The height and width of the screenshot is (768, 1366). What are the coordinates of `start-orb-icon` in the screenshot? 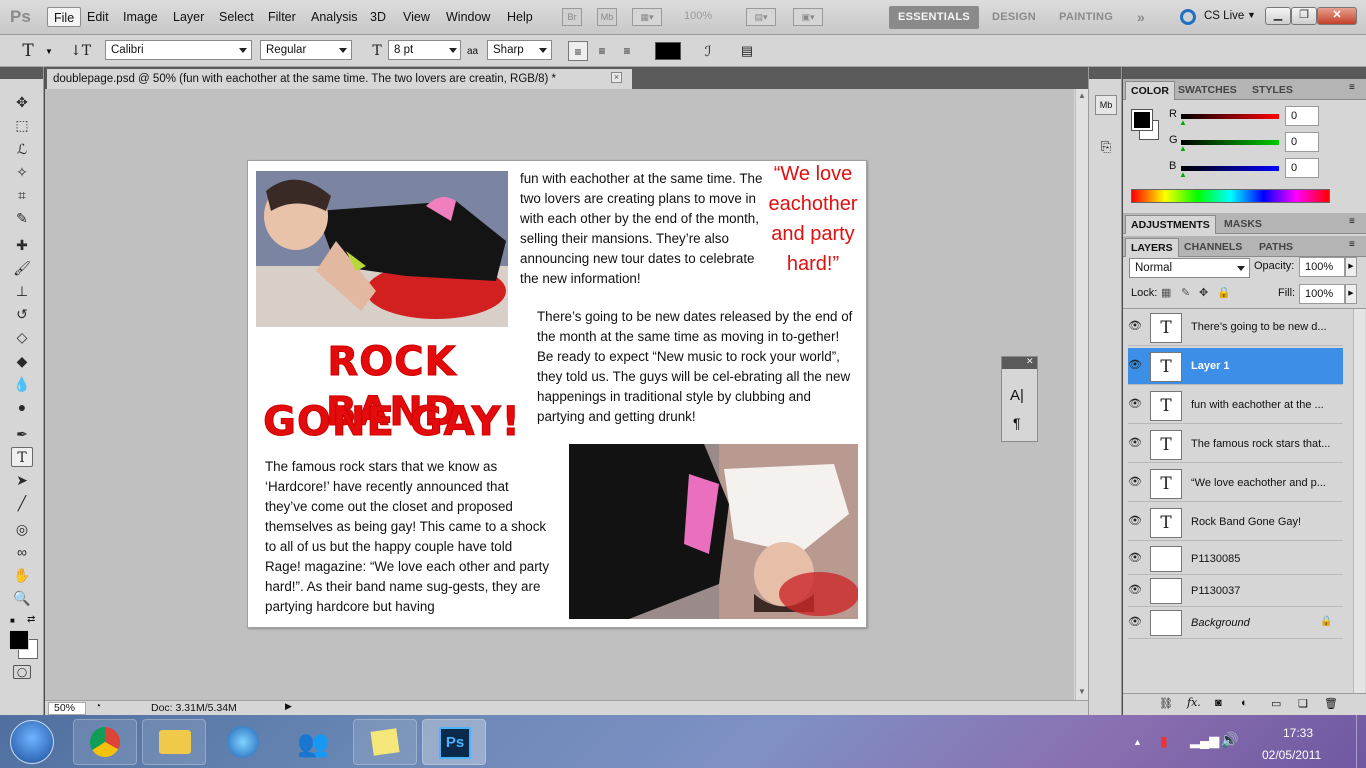 It's located at (32, 742).